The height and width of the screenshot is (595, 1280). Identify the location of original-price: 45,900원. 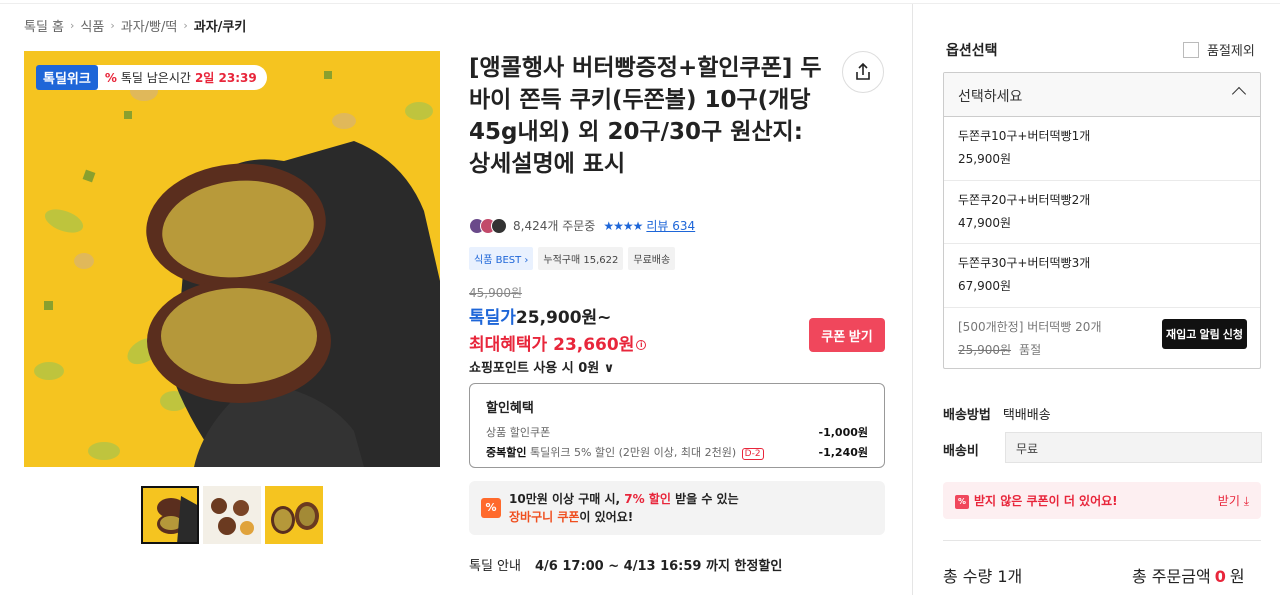
(496, 293).